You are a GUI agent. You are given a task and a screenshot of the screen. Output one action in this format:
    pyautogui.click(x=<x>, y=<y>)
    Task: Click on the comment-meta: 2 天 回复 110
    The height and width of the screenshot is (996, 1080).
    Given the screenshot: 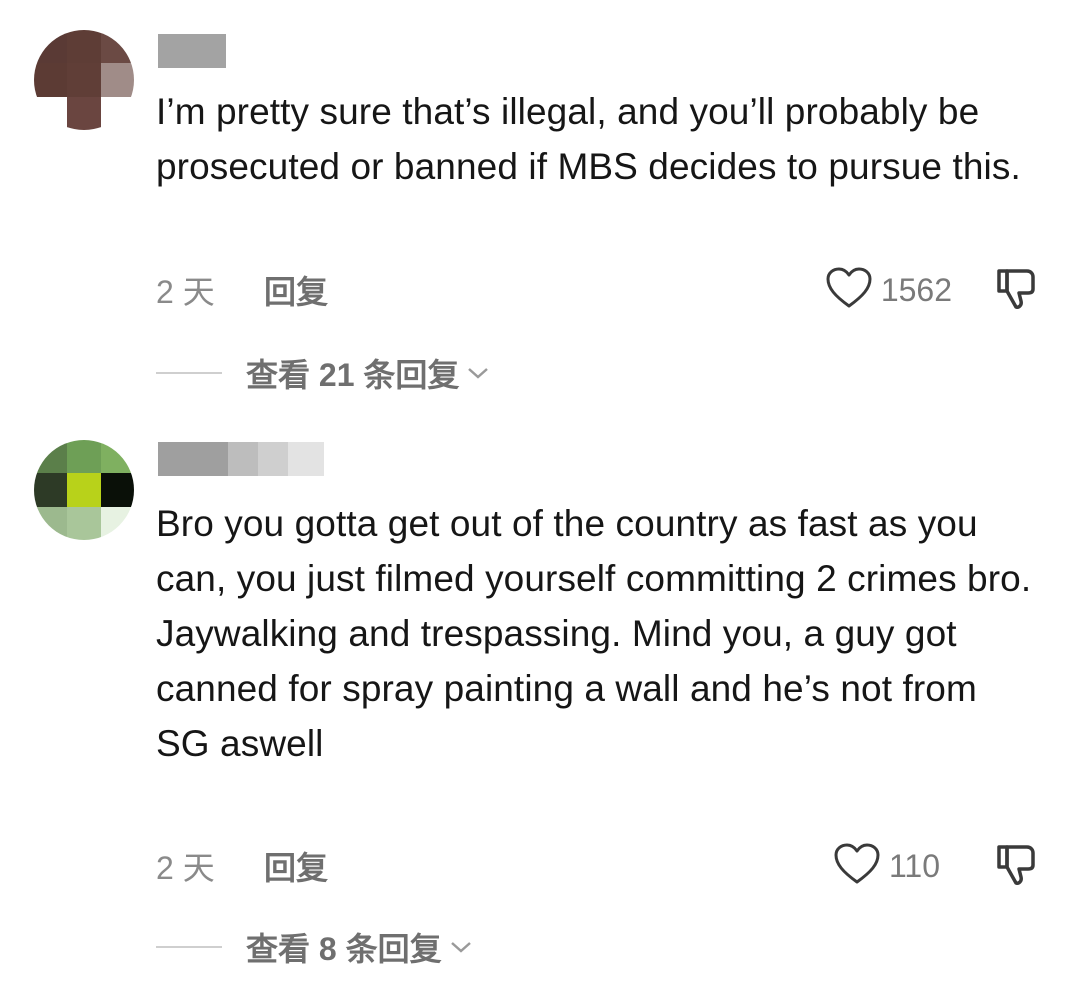 What is the action you would take?
    pyautogui.click(x=598, y=866)
    